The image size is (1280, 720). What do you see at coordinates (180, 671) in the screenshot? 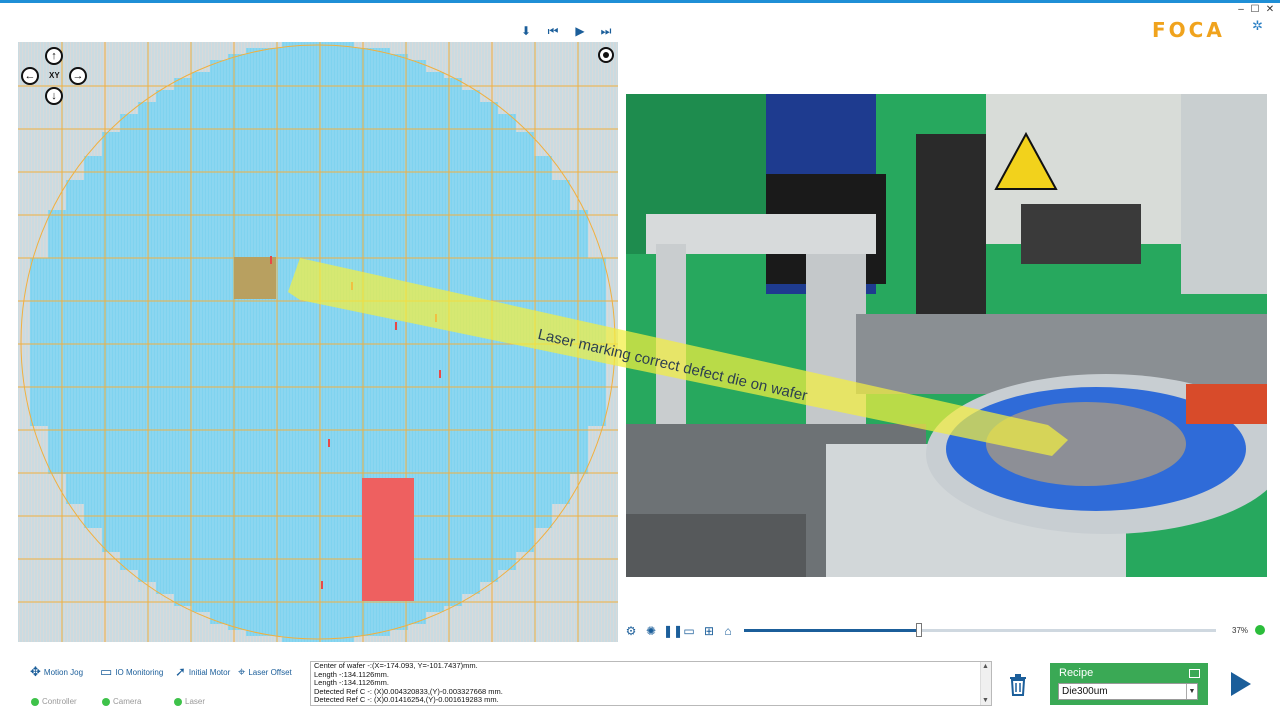
I see `arrow-icon: ➚` at bounding box center [180, 671].